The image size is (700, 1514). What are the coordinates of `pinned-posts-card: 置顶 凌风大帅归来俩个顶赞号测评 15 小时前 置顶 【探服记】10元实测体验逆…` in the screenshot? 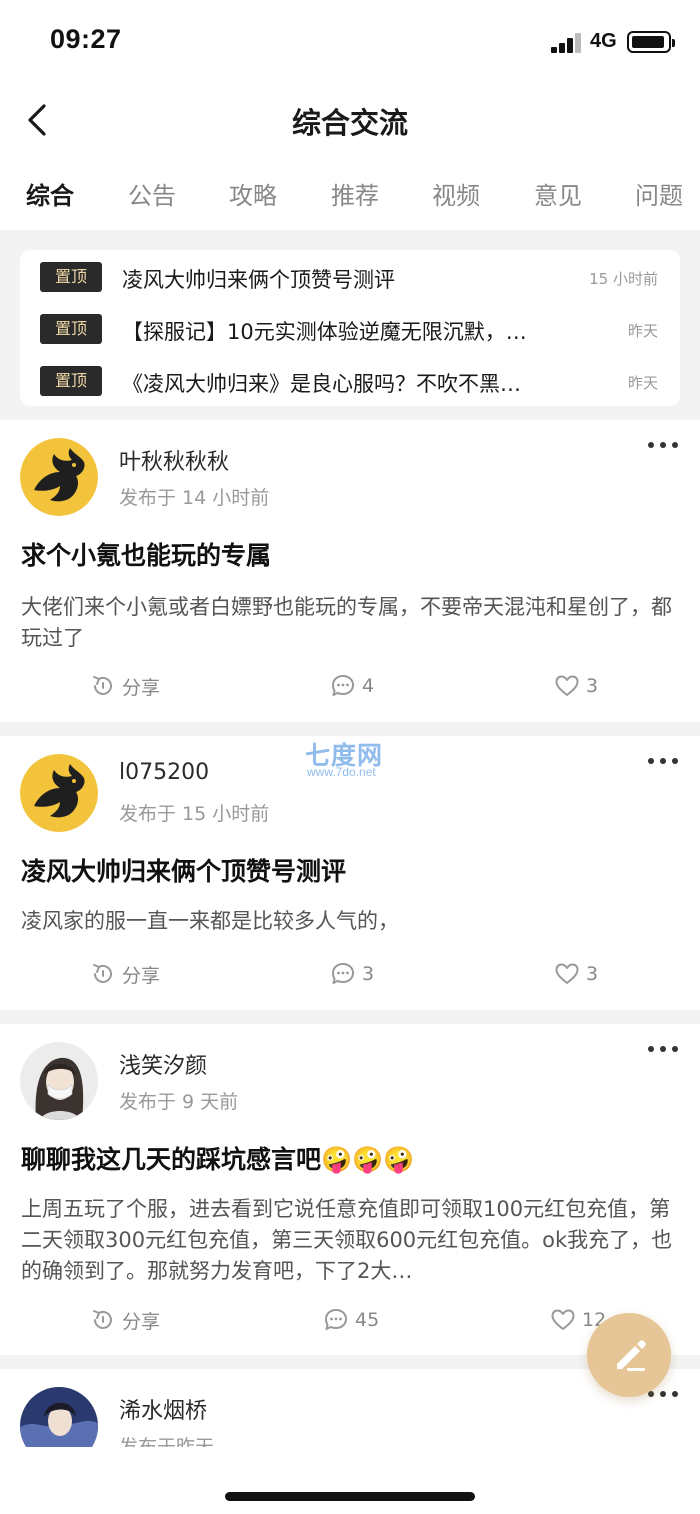 It's located at (350, 328).